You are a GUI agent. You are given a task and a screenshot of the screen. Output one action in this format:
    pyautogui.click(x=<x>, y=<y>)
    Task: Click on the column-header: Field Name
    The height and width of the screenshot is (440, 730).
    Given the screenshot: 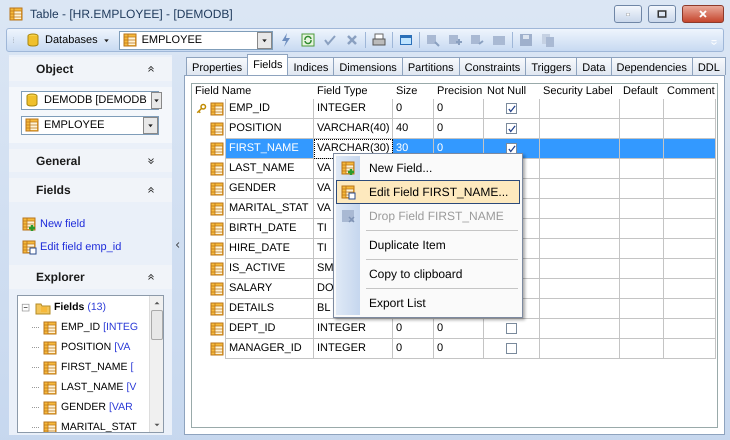 What is the action you would take?
    pyautogui.click(x=253, y=91)
    